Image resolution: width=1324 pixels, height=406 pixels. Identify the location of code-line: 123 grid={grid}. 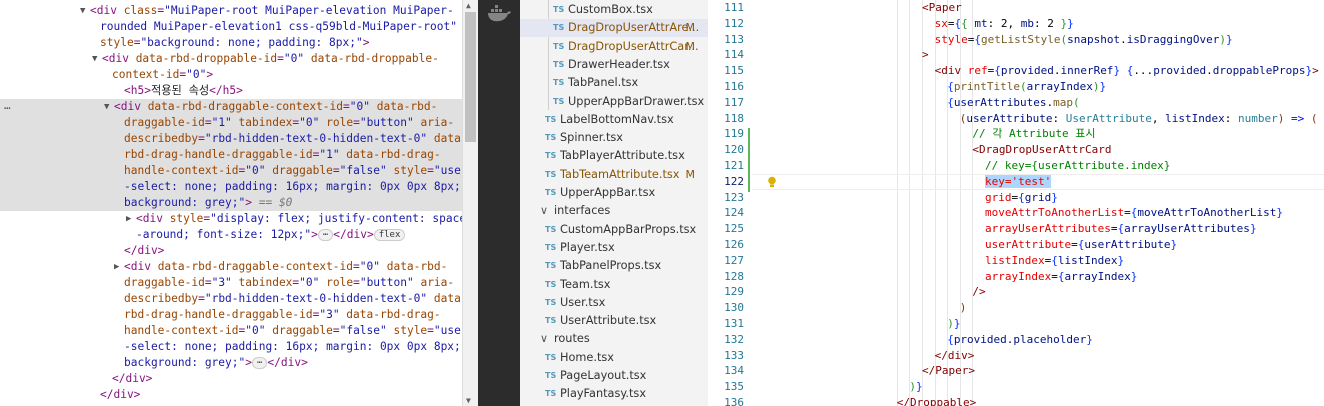
(1016, 198).